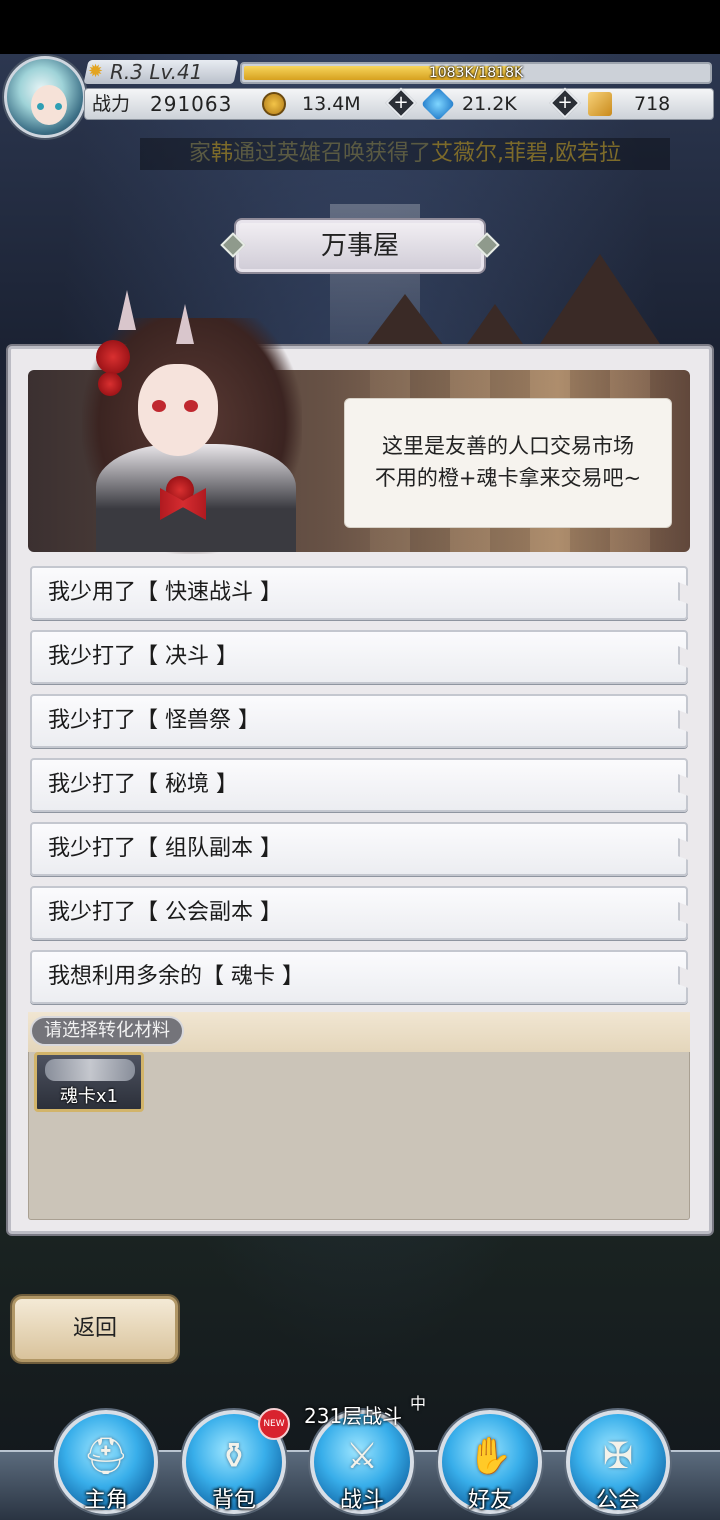 The image size is (720, 1520). I want to click on option-label: 我想利用多余的【 魂卡 】, so click(176, 976).